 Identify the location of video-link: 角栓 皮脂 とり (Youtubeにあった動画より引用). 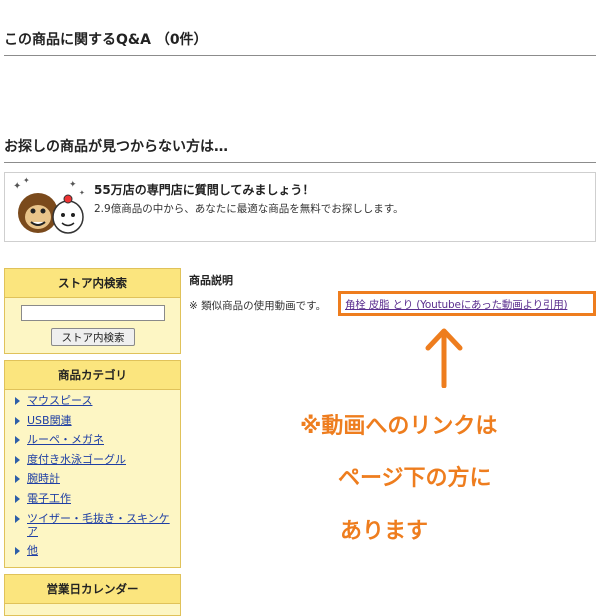
(456, 304).